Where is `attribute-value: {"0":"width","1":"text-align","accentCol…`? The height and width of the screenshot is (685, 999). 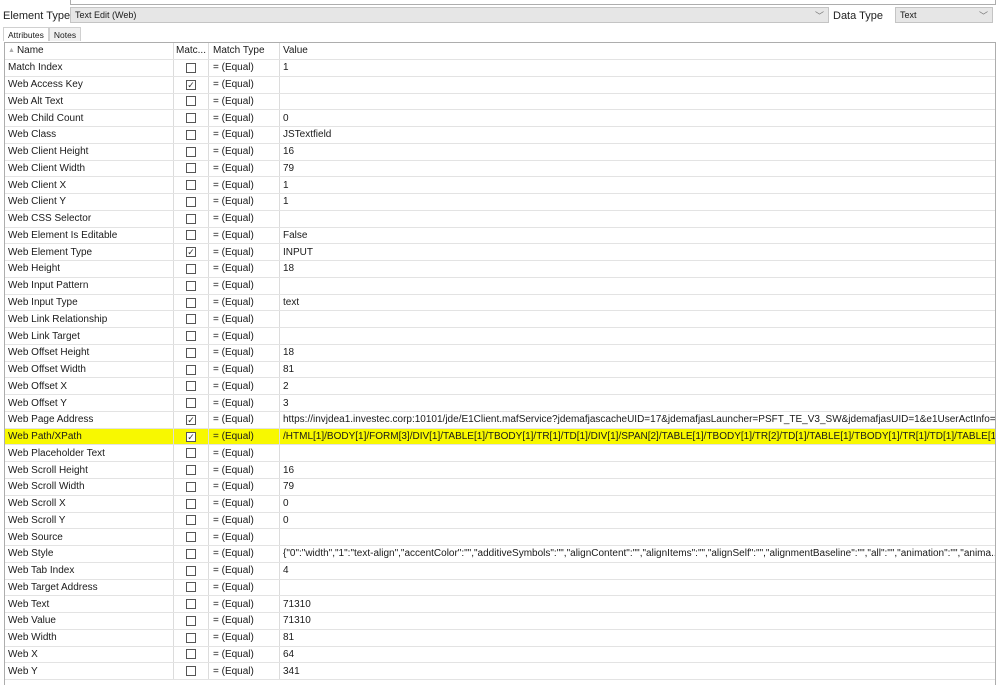 attribute-value: {"0":"width","1":"text-align","accentCol… is located at coordinates (637, 554).